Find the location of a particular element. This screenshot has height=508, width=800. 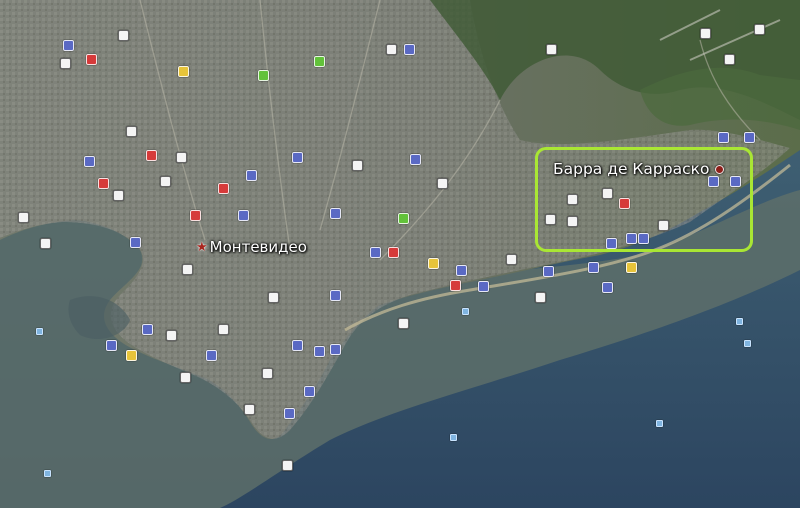

red-dot-icon is located at coordinates (720, 169).